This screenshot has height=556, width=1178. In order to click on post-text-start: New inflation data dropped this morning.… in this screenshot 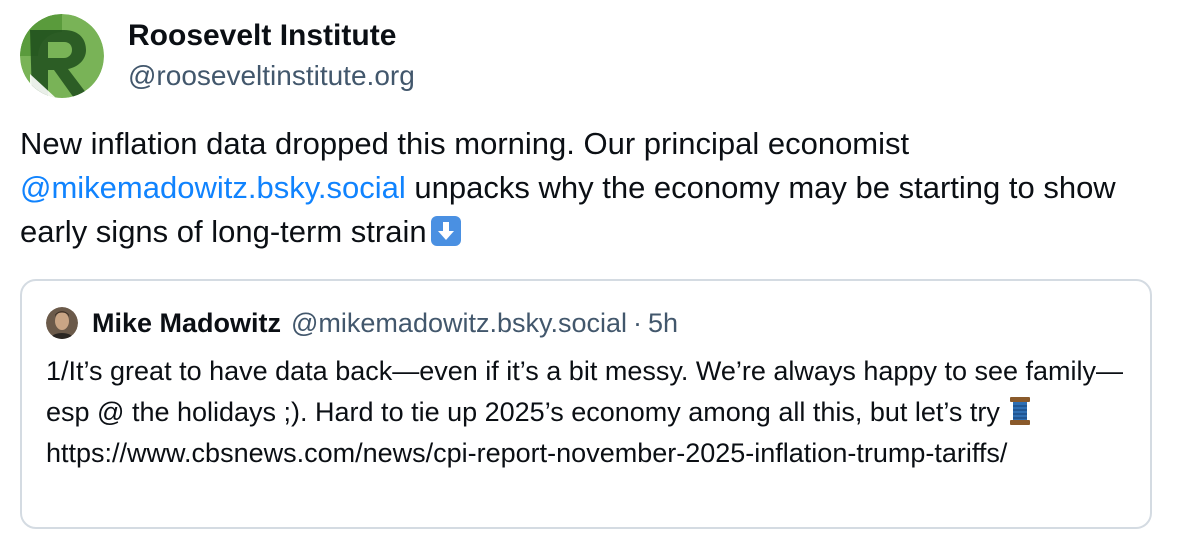, I will do `click(465, 143)`.